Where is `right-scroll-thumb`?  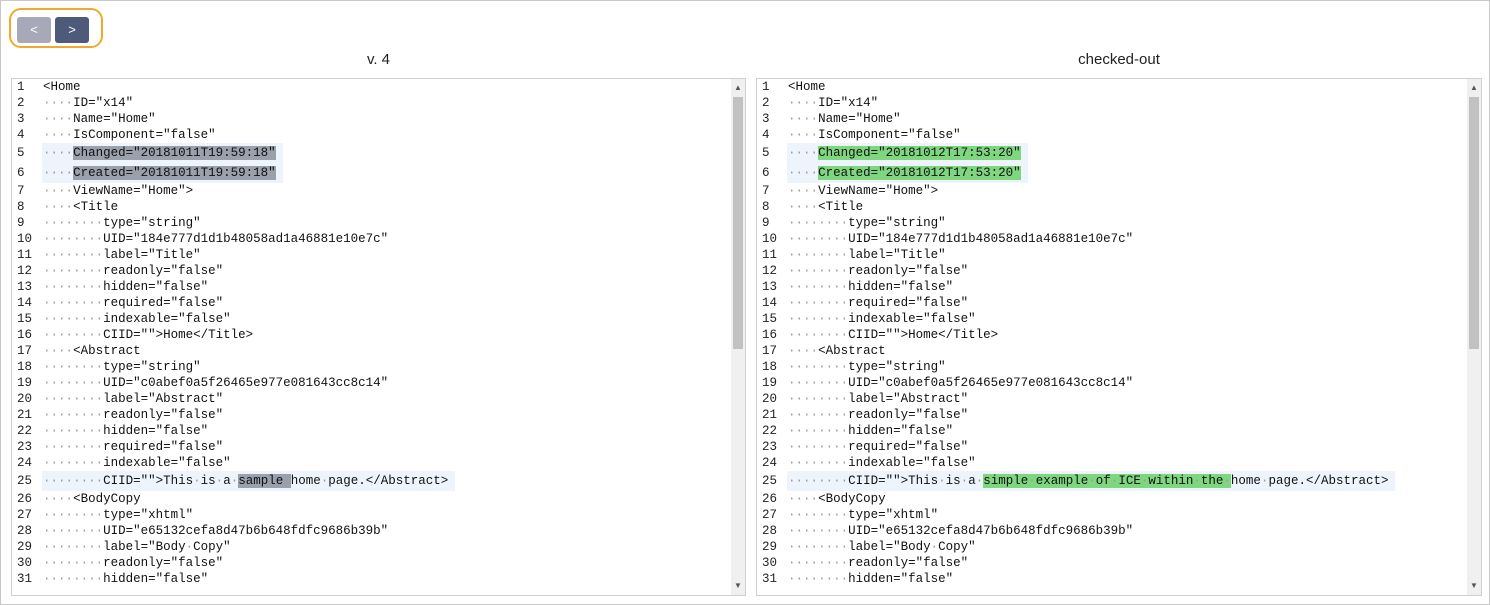
right-scroll-thumb is located at coordinates (1474, 223).